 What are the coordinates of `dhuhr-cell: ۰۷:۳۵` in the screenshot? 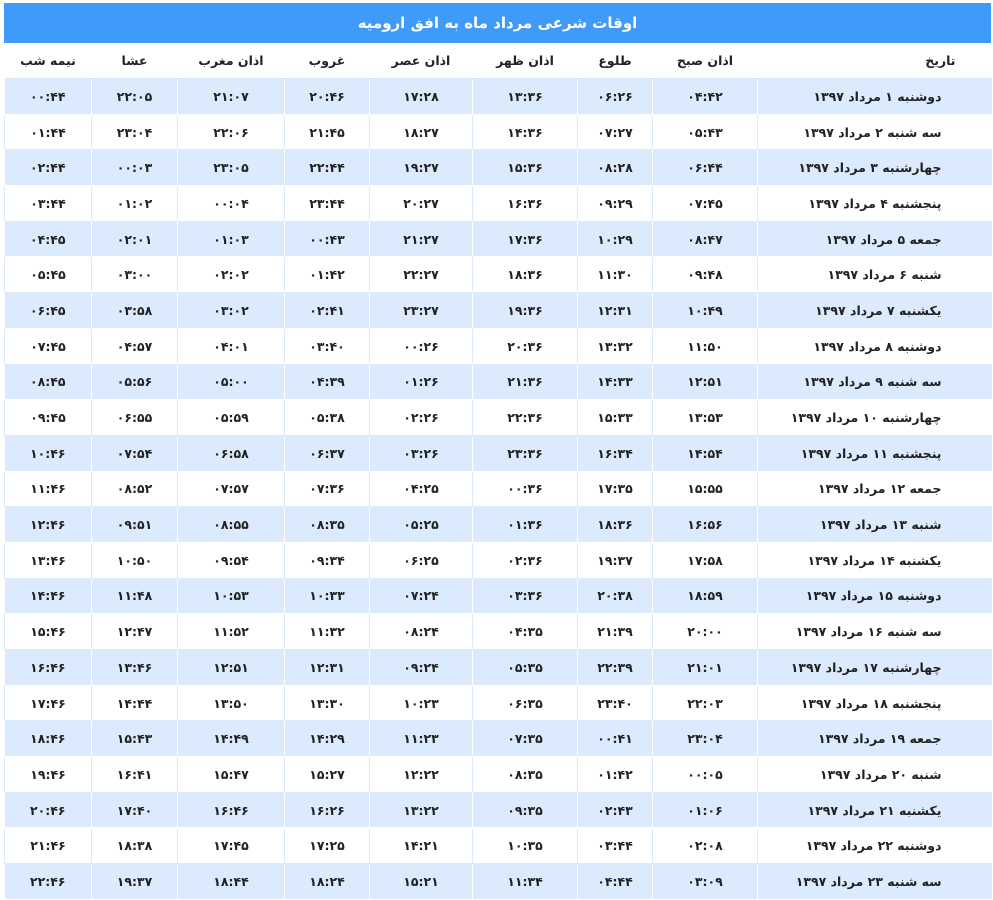 It's located at (525, 739).